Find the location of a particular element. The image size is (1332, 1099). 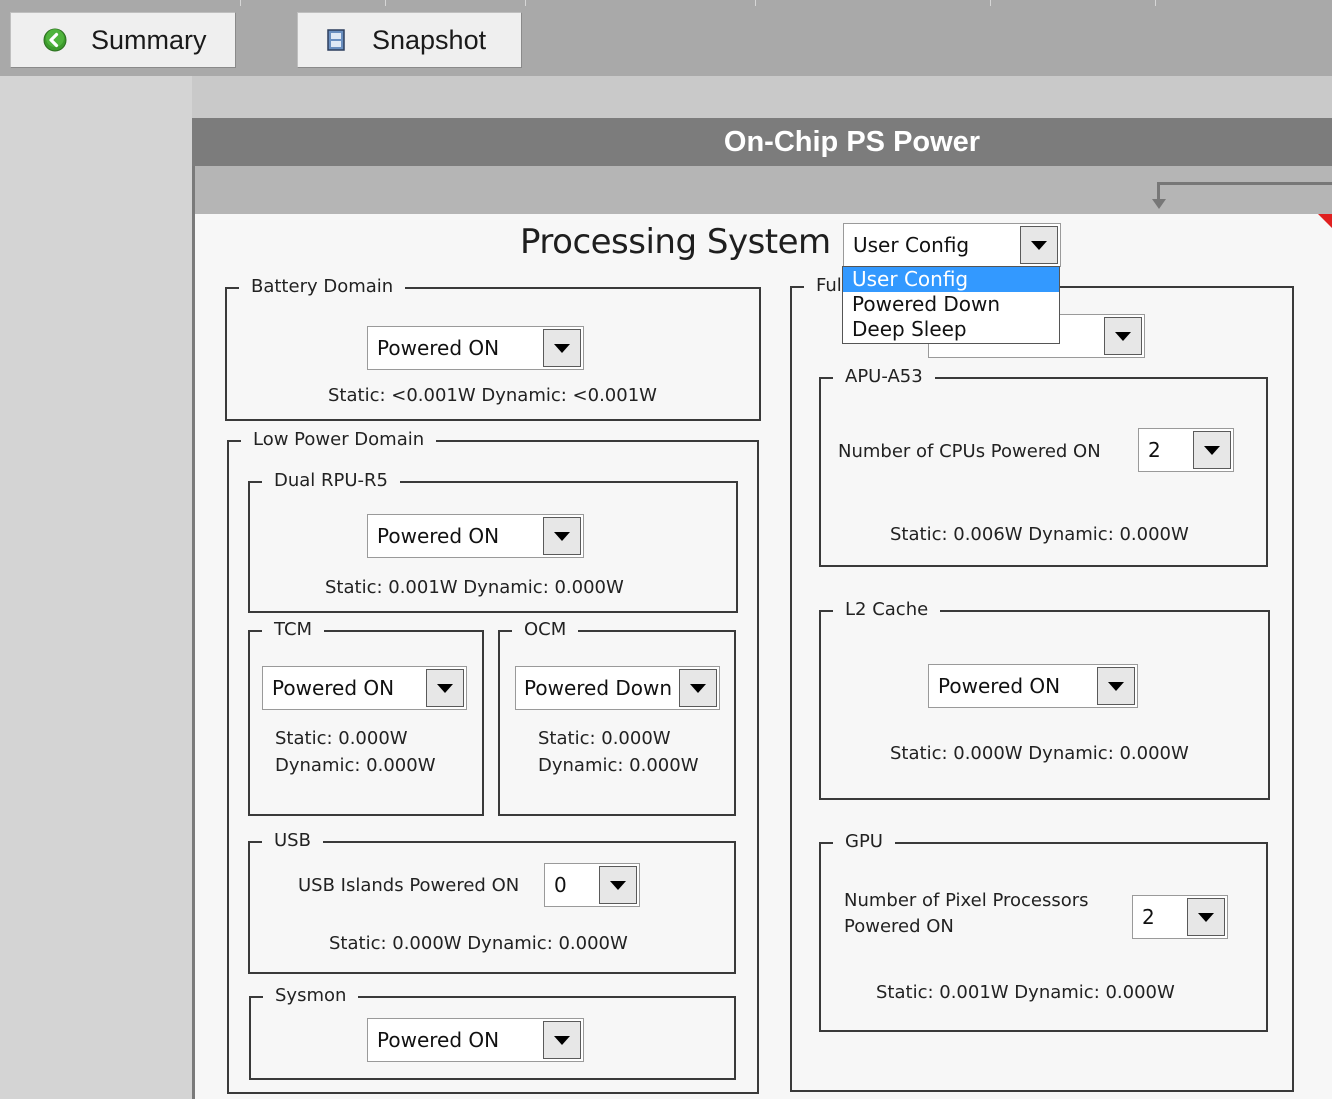

connector-arrow-icon is located at coordinates (1159, 204).